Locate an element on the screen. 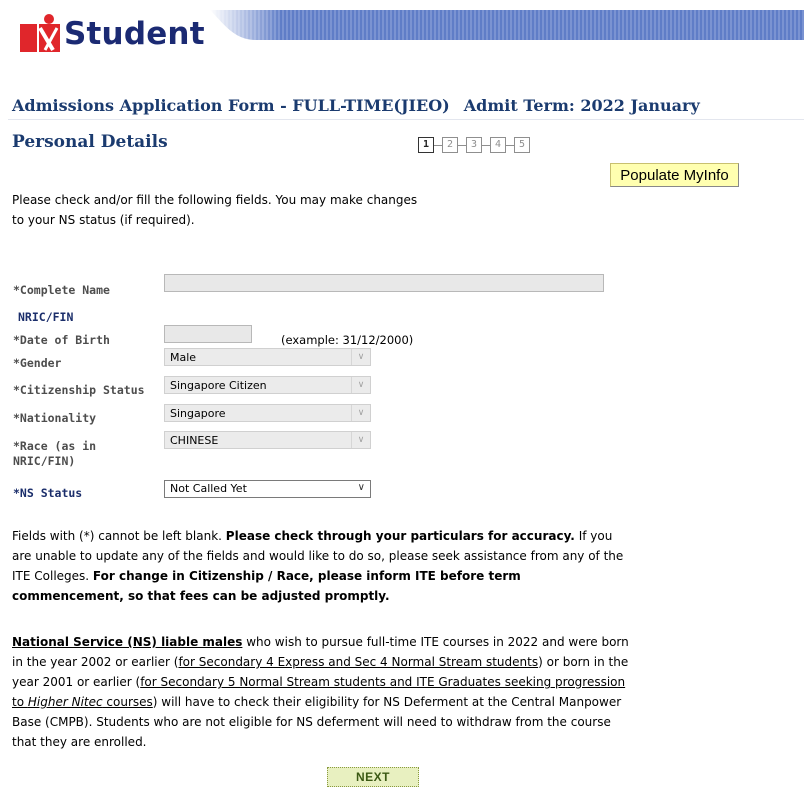 The height and width of the screenshot is (787, 804). ite-student-logo: Student is located at coordinates (112, 34).